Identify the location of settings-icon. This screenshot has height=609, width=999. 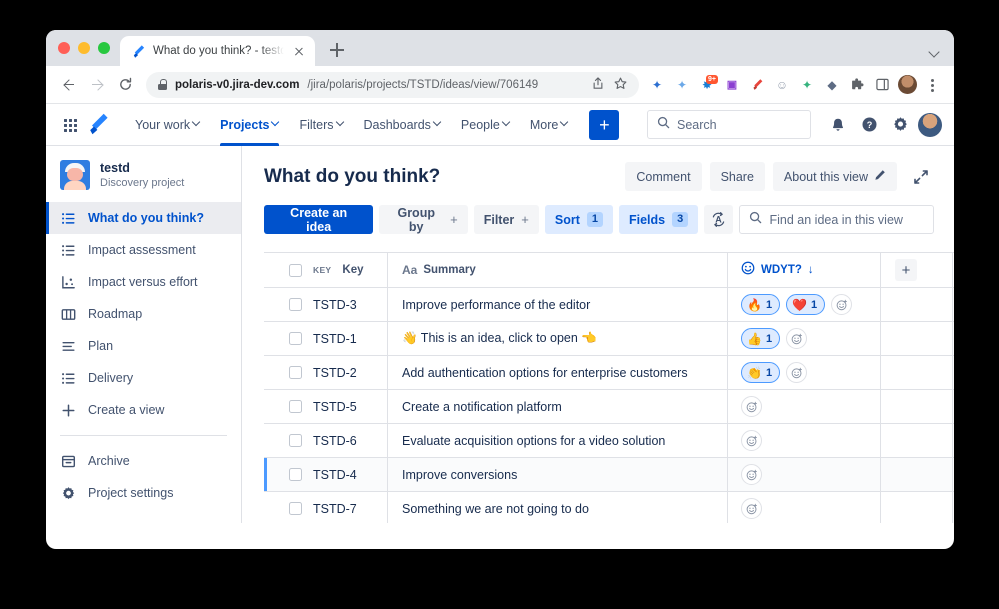
(900, 125).